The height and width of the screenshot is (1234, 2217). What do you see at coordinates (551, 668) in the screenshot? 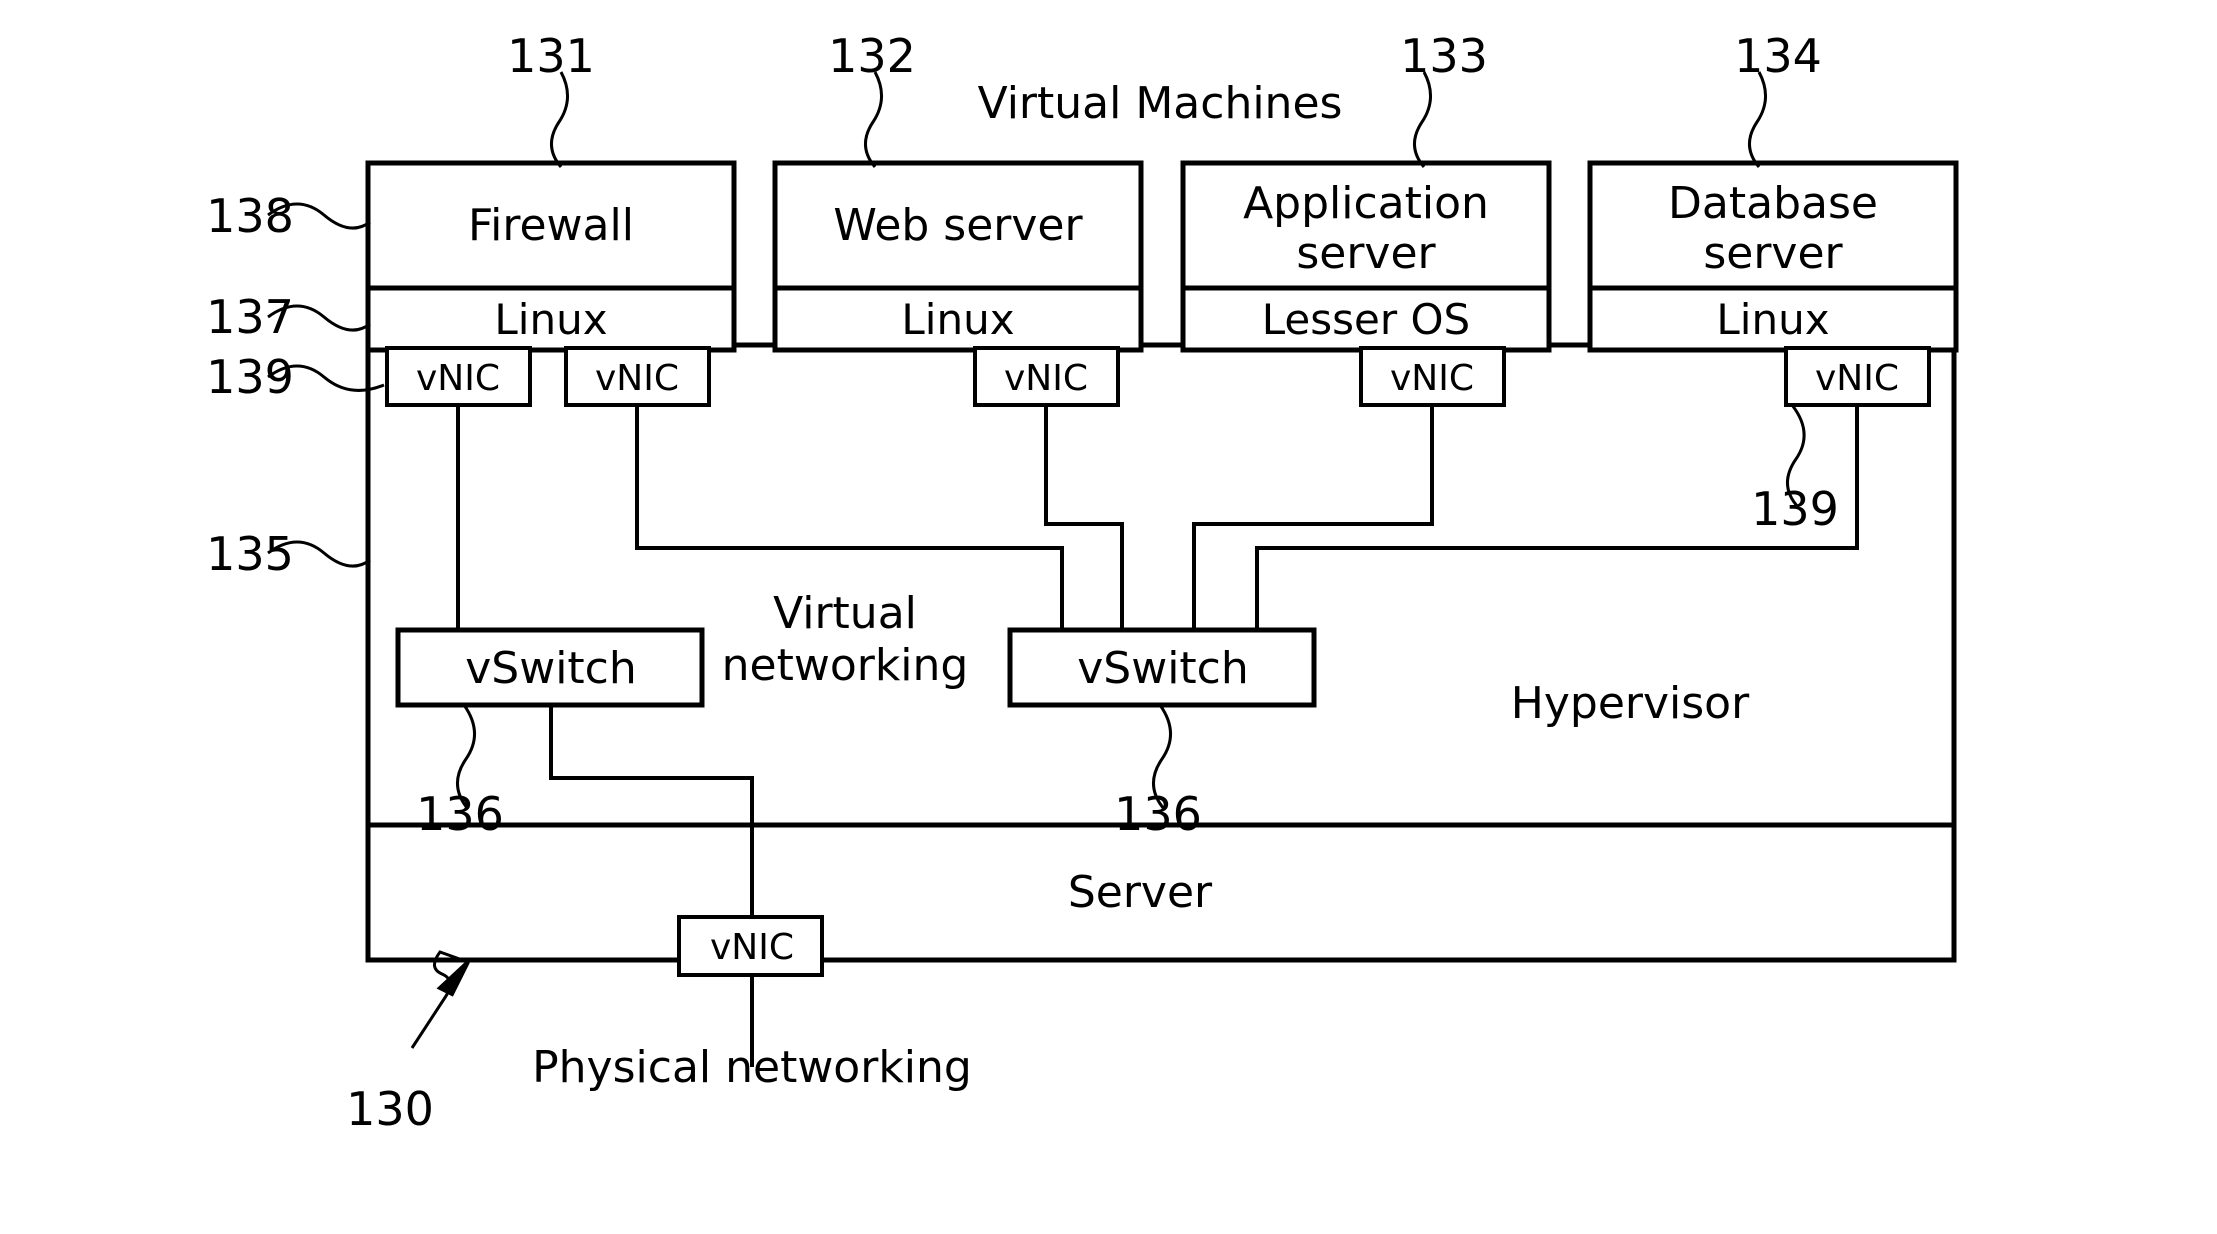
I see `vswitch-label-left: vSwitch` at bounding box center [551, 668].